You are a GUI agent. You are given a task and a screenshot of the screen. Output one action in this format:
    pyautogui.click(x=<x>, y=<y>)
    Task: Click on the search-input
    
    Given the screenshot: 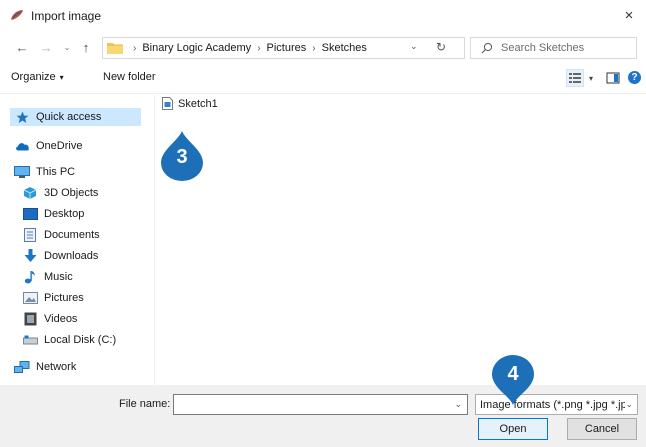 What is the action you would take?
    pyautogui.click(x=566, y=48)
    